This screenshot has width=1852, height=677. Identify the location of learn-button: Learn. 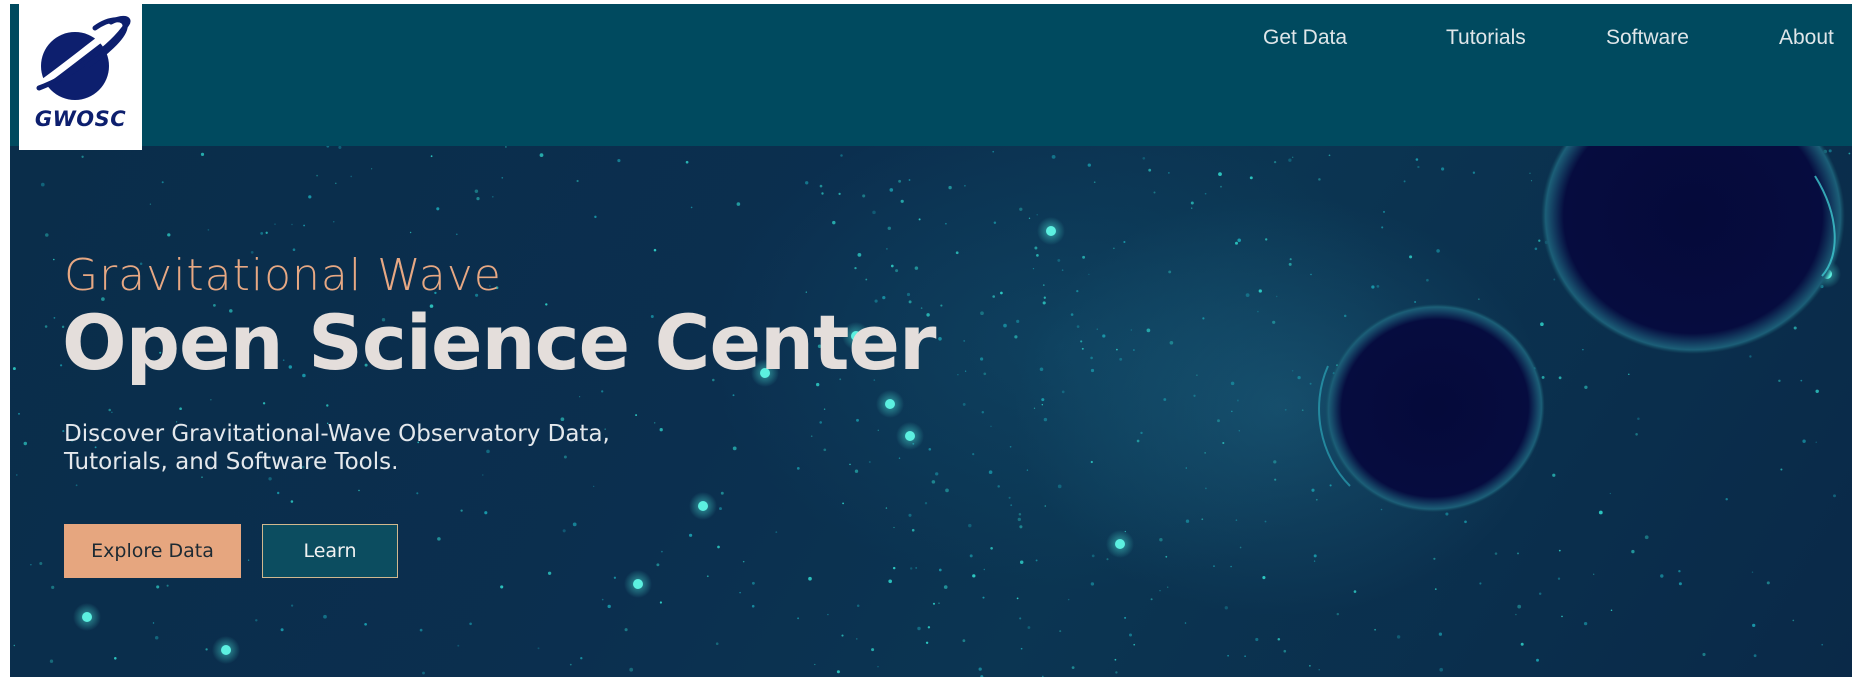
(330, 551).